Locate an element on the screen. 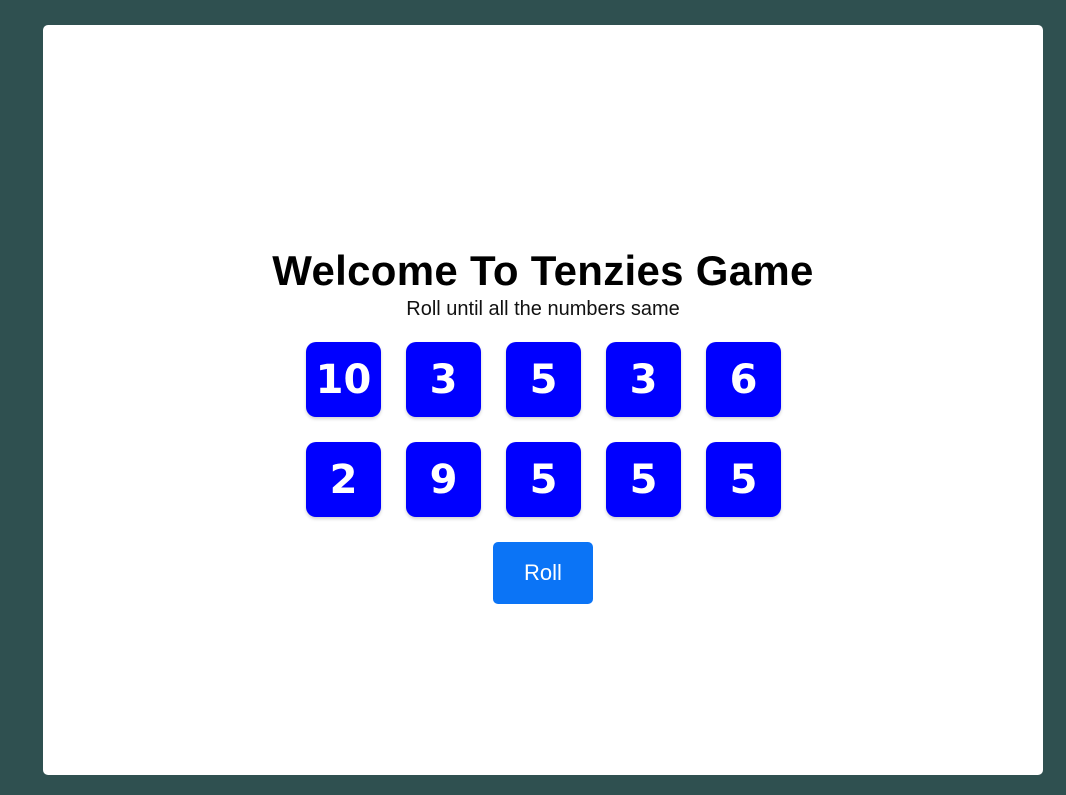 The height and width of the screenshot is (795, 1066). die: 2 is located at coordinates (343, 479).